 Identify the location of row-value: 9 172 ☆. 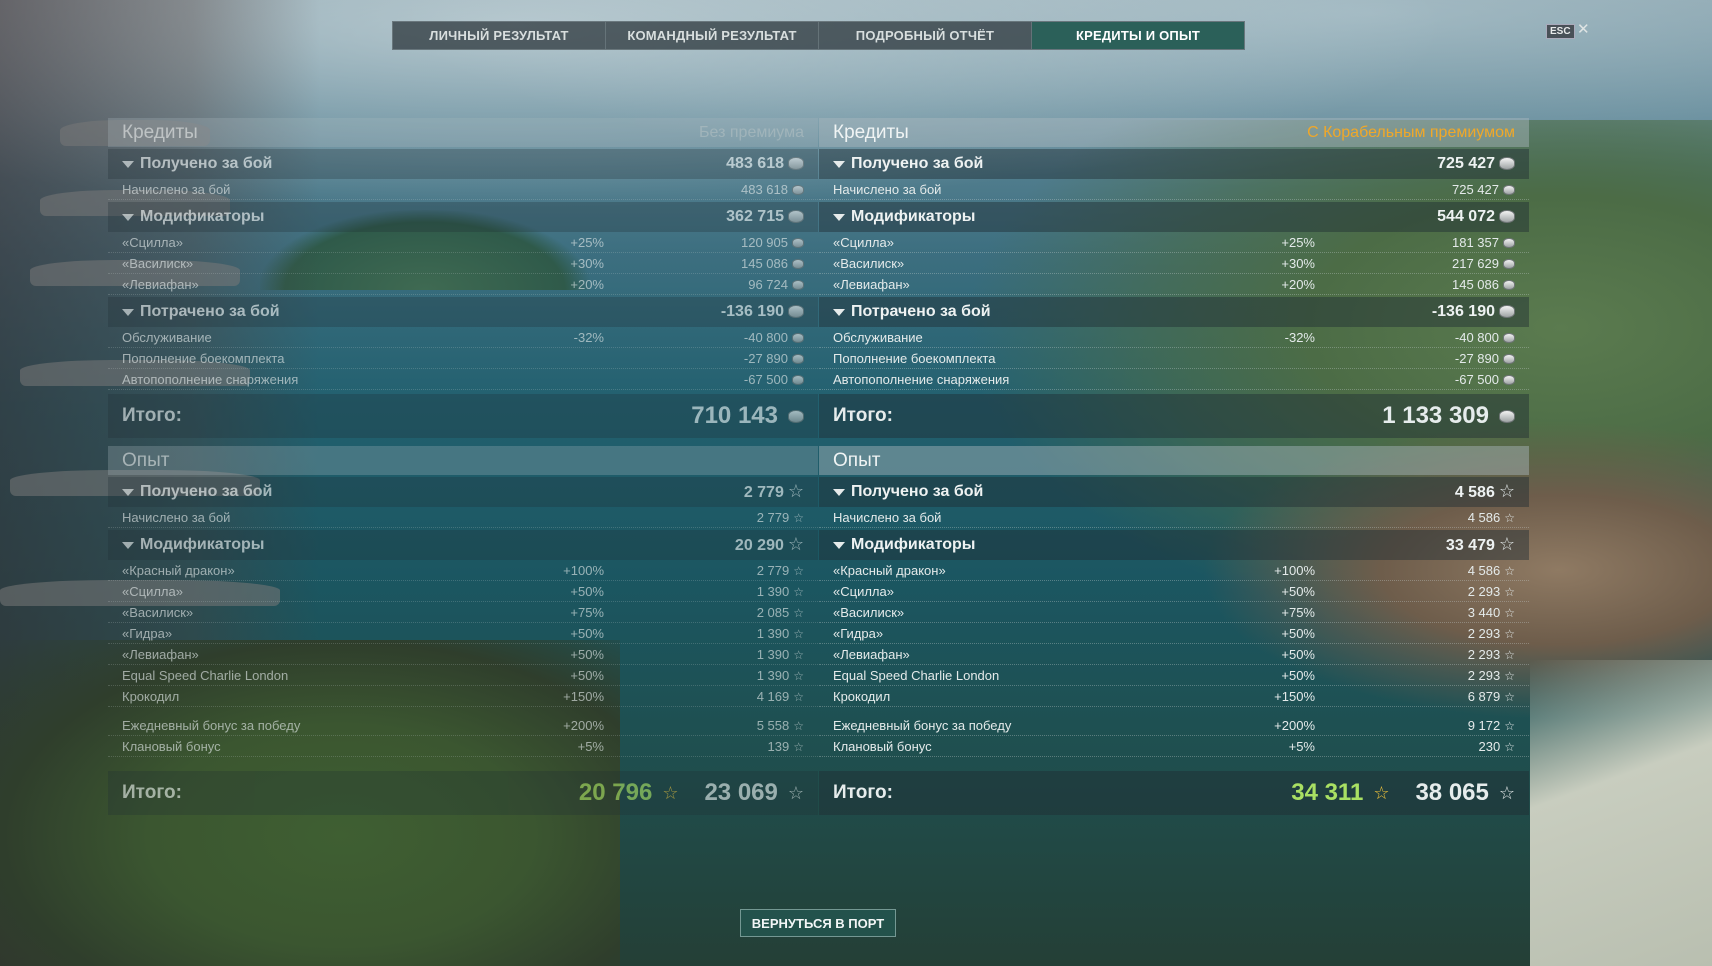
(1415, 725).